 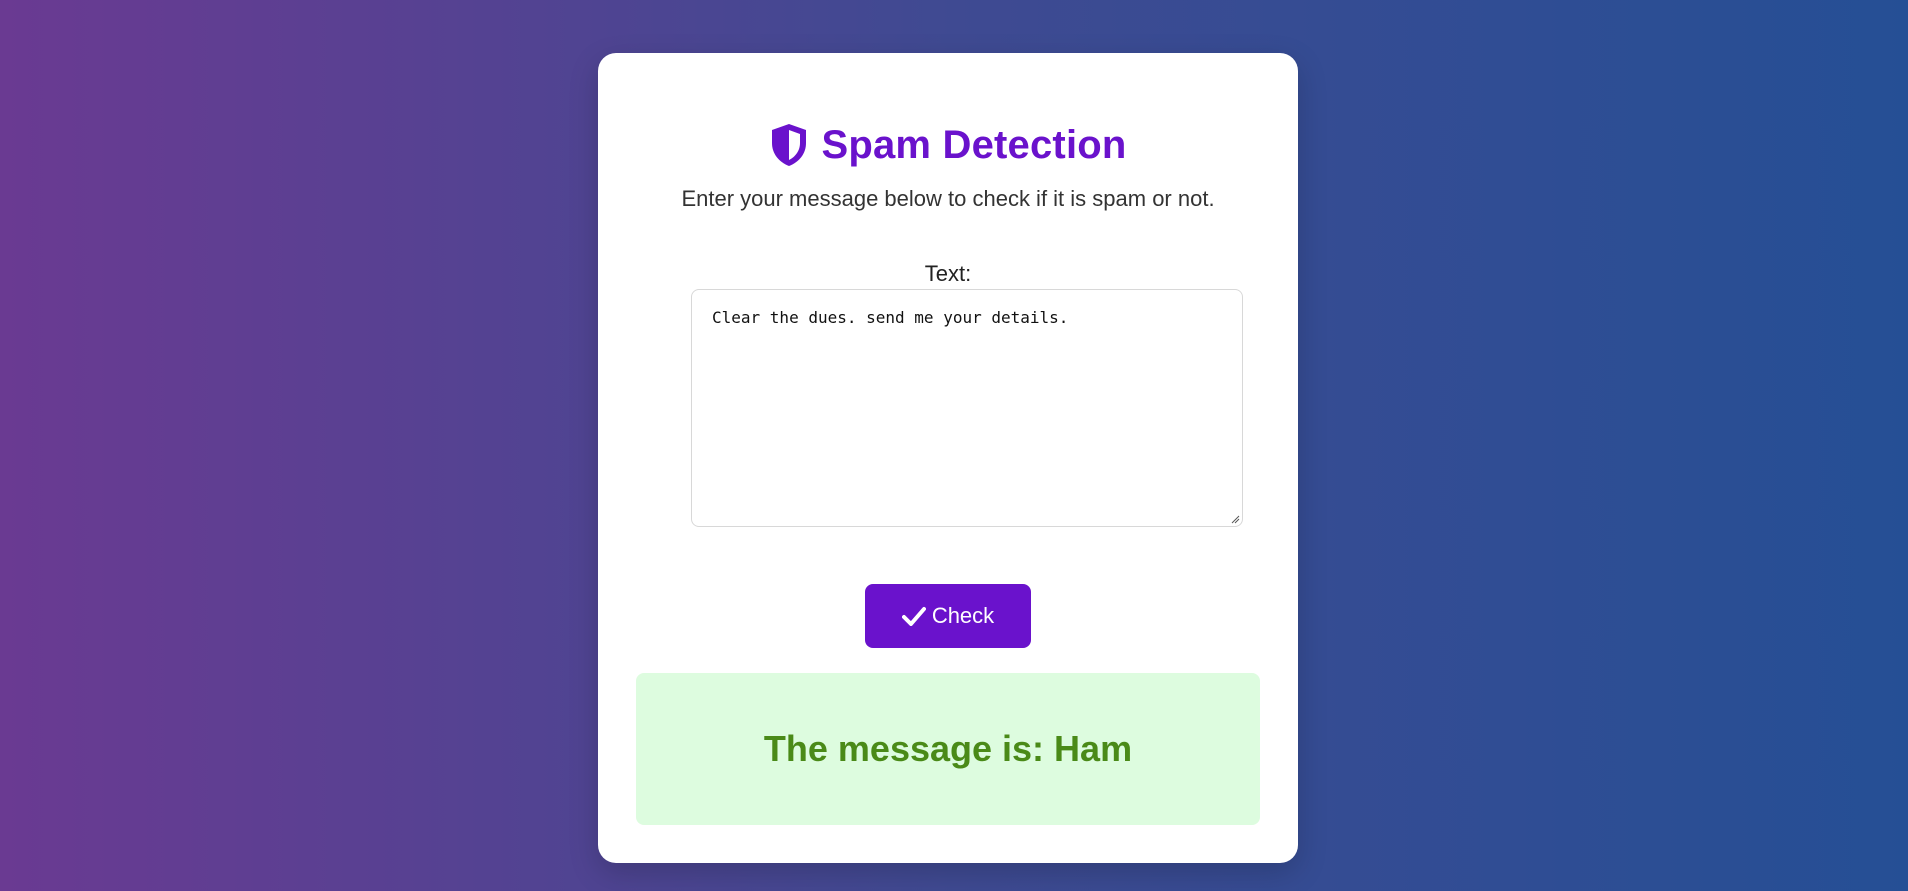 I want to click on check-button-label: Check, so click(x=963, y=615).